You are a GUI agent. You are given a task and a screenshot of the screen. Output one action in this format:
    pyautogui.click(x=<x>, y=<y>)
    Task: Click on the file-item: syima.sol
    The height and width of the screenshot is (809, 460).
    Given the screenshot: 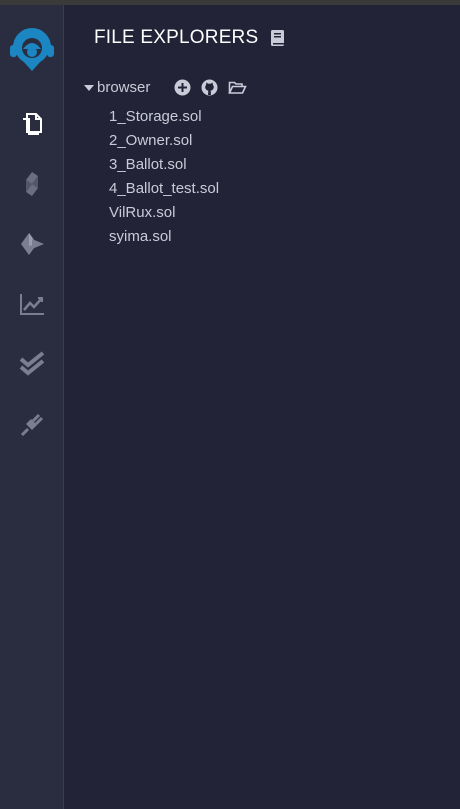 What is the action you would take?
    pyautogui.click(x=164, y=240)
    